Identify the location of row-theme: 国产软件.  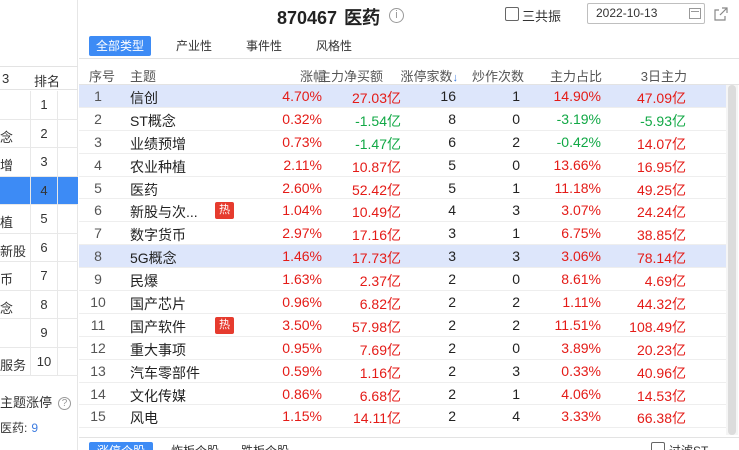
(158, 327).